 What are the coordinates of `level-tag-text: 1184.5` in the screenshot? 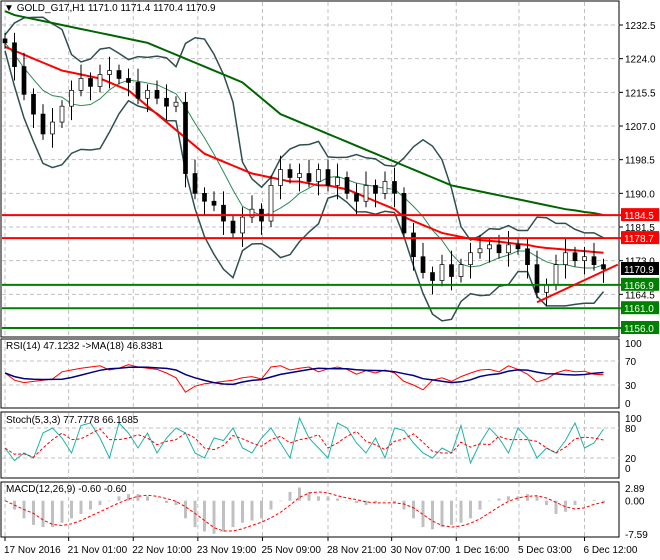 It's located at (639, 216).